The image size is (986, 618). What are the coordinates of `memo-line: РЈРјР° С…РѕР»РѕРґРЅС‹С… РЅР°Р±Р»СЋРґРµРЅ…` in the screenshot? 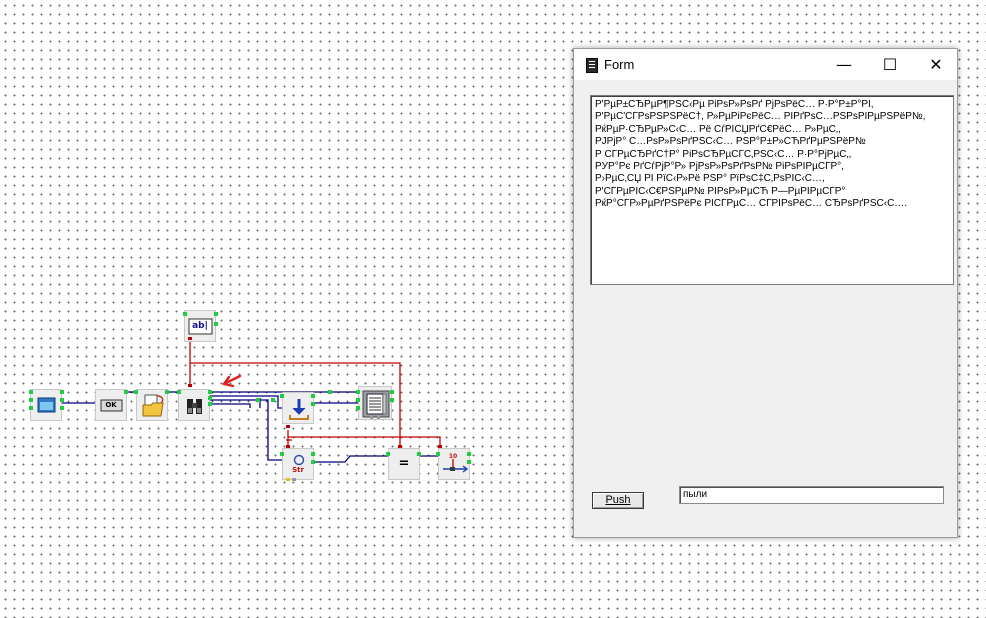 It's located at (730, 142).